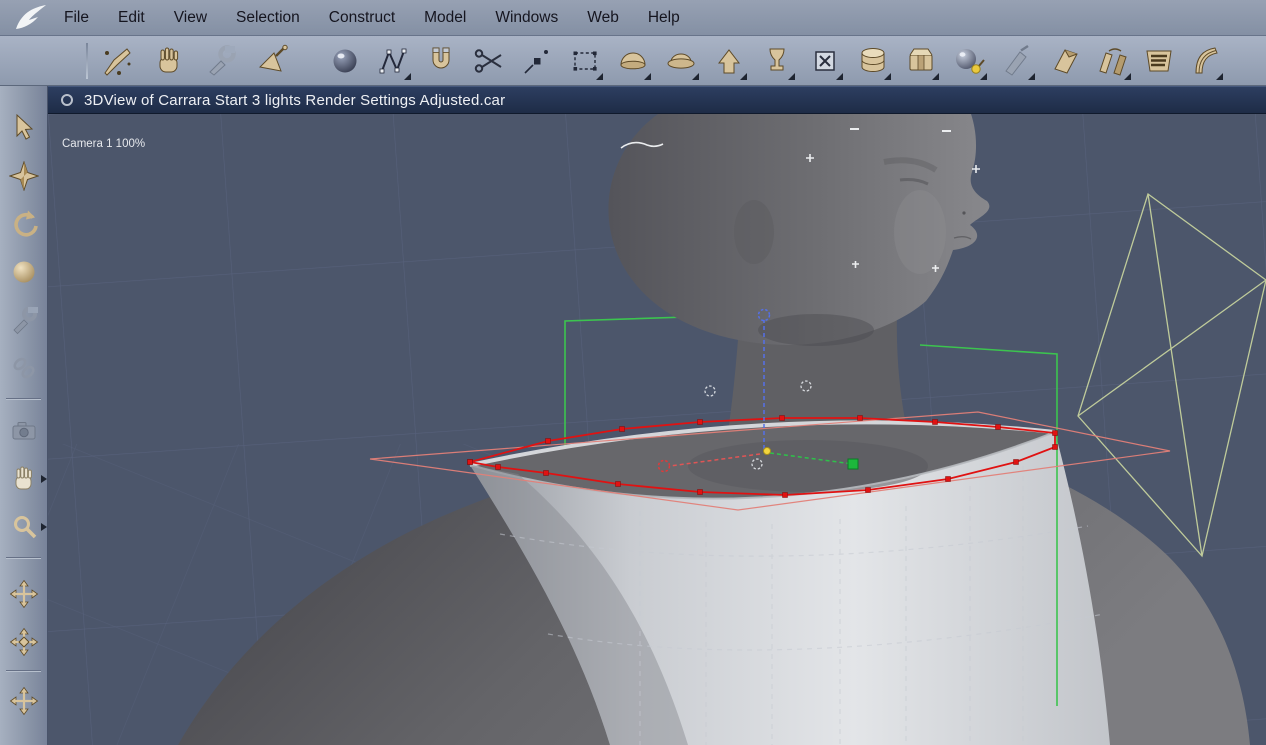 Image resolution: width=1266 pixels, height=745 pixels. I want to click on menu-web: Web, so click(603, 18).